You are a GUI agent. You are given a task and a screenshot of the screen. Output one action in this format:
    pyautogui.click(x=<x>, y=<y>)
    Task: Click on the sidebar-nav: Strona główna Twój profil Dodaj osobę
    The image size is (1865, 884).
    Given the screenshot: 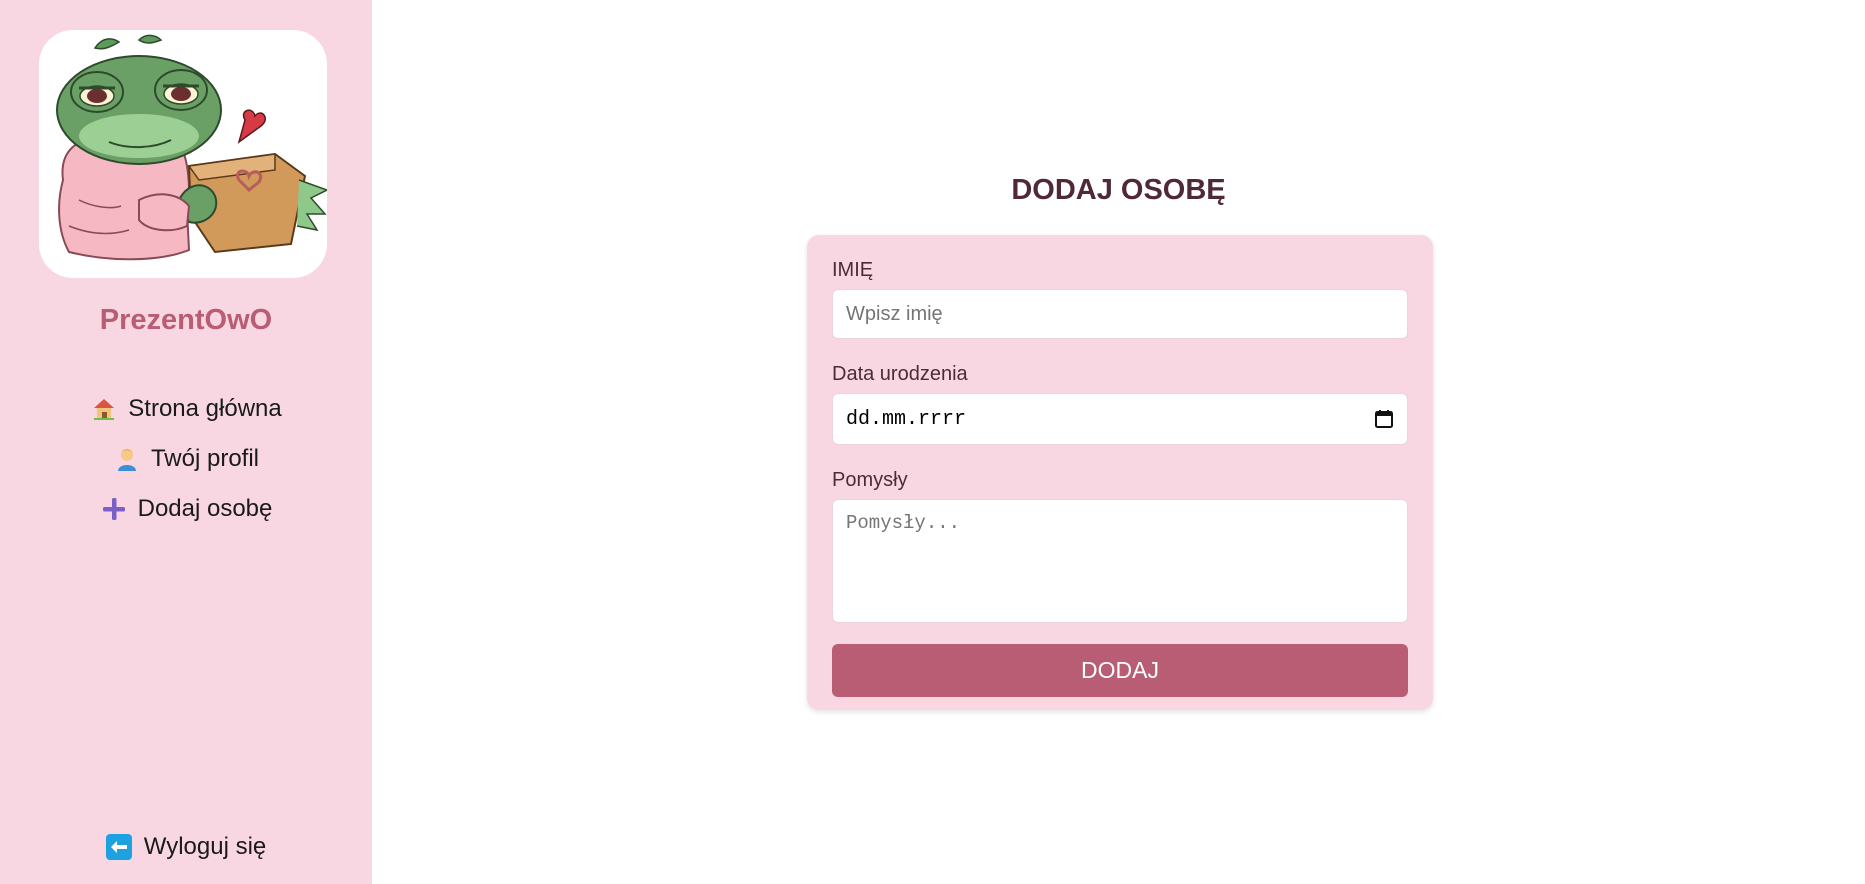 What is the action you would take?
    pyautogui.click(x=186, y=459)
    